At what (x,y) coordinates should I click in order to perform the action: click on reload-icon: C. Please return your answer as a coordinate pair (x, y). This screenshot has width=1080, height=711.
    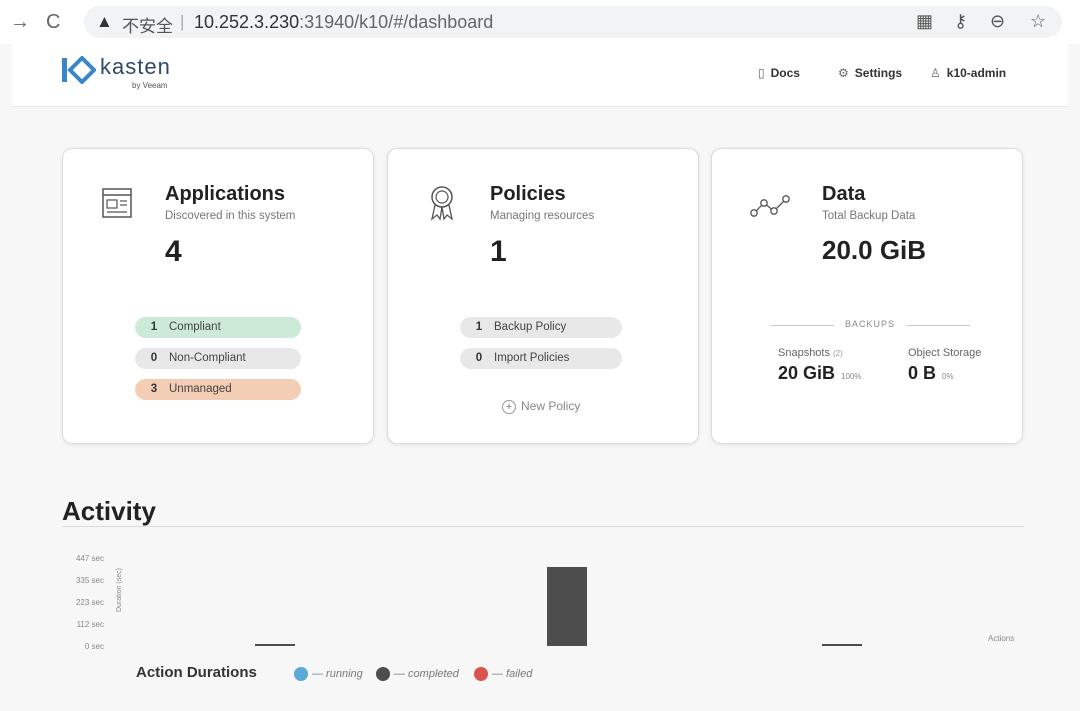
    Looking at the image, I should click on (53, 22).